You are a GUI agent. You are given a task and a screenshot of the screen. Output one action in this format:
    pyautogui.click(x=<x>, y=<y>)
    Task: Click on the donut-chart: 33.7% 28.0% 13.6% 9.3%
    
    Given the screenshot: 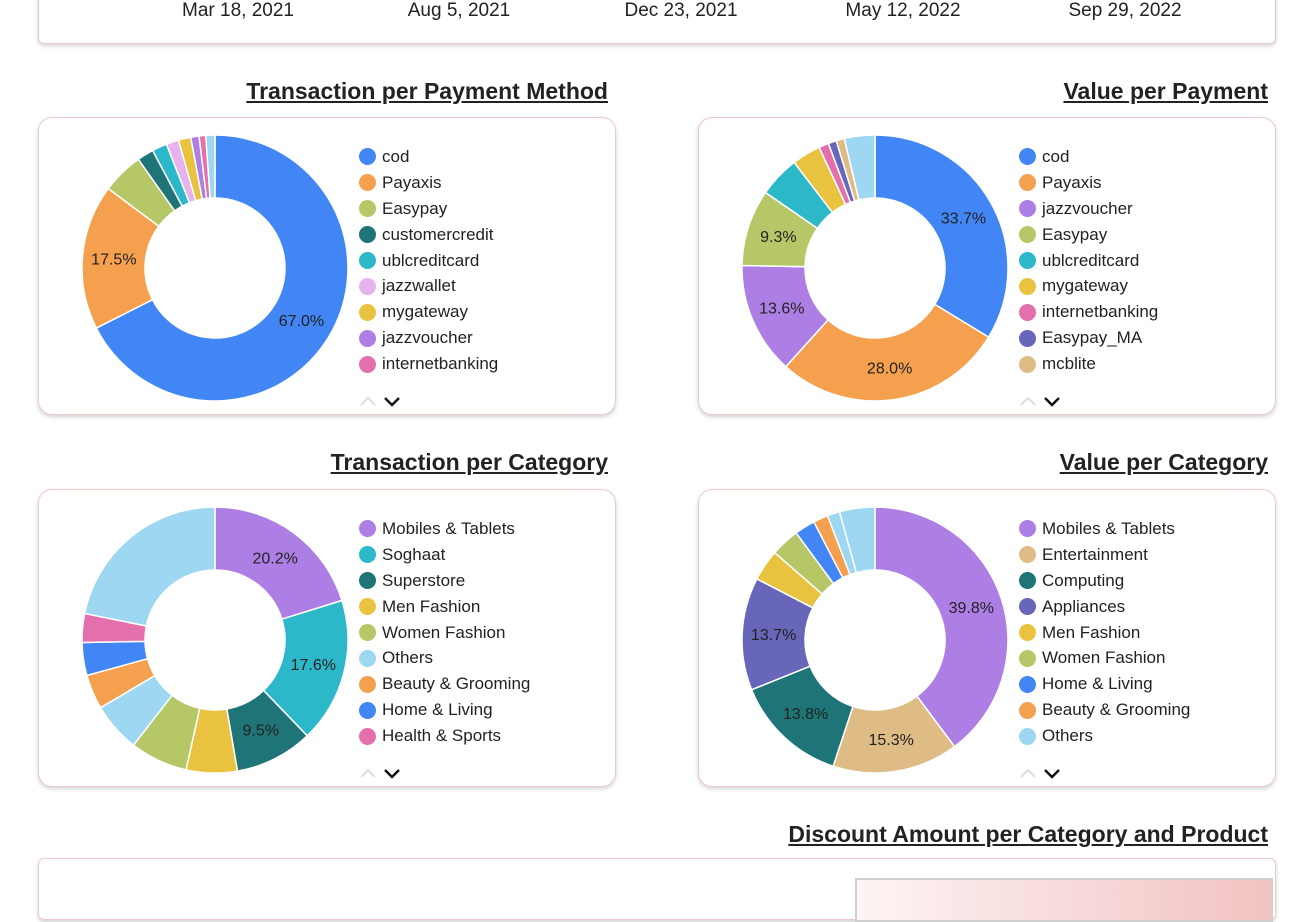 What is the action you would take?
    pyautogui.click(x=875, y=268)
    